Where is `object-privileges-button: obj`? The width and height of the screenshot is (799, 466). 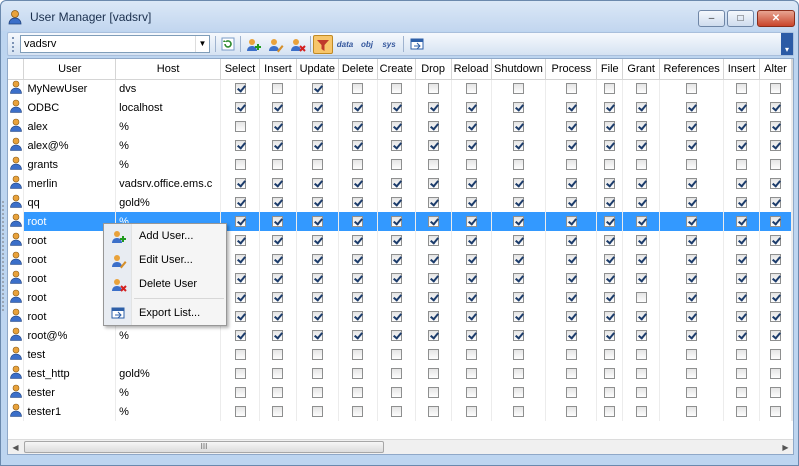
object-privileges-button: obj is located at coordinates (367, 44).